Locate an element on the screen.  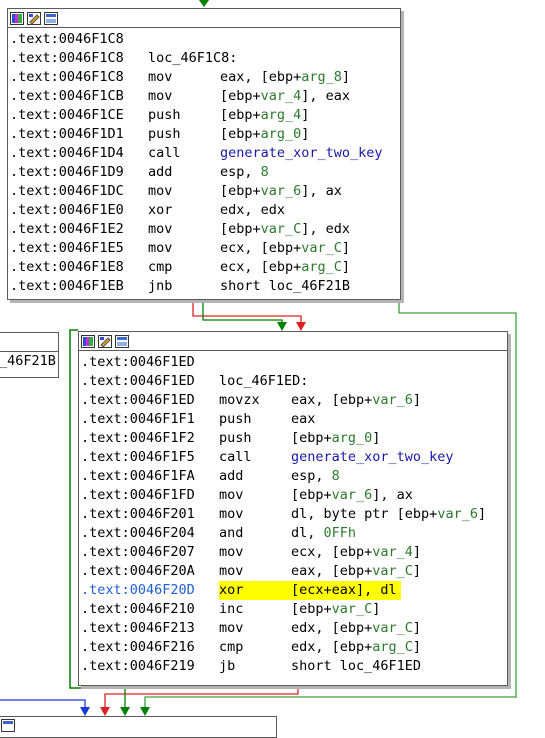
asm-line: .text:0046F1D9 add esp, 8 is located at coordinates (205, 172).